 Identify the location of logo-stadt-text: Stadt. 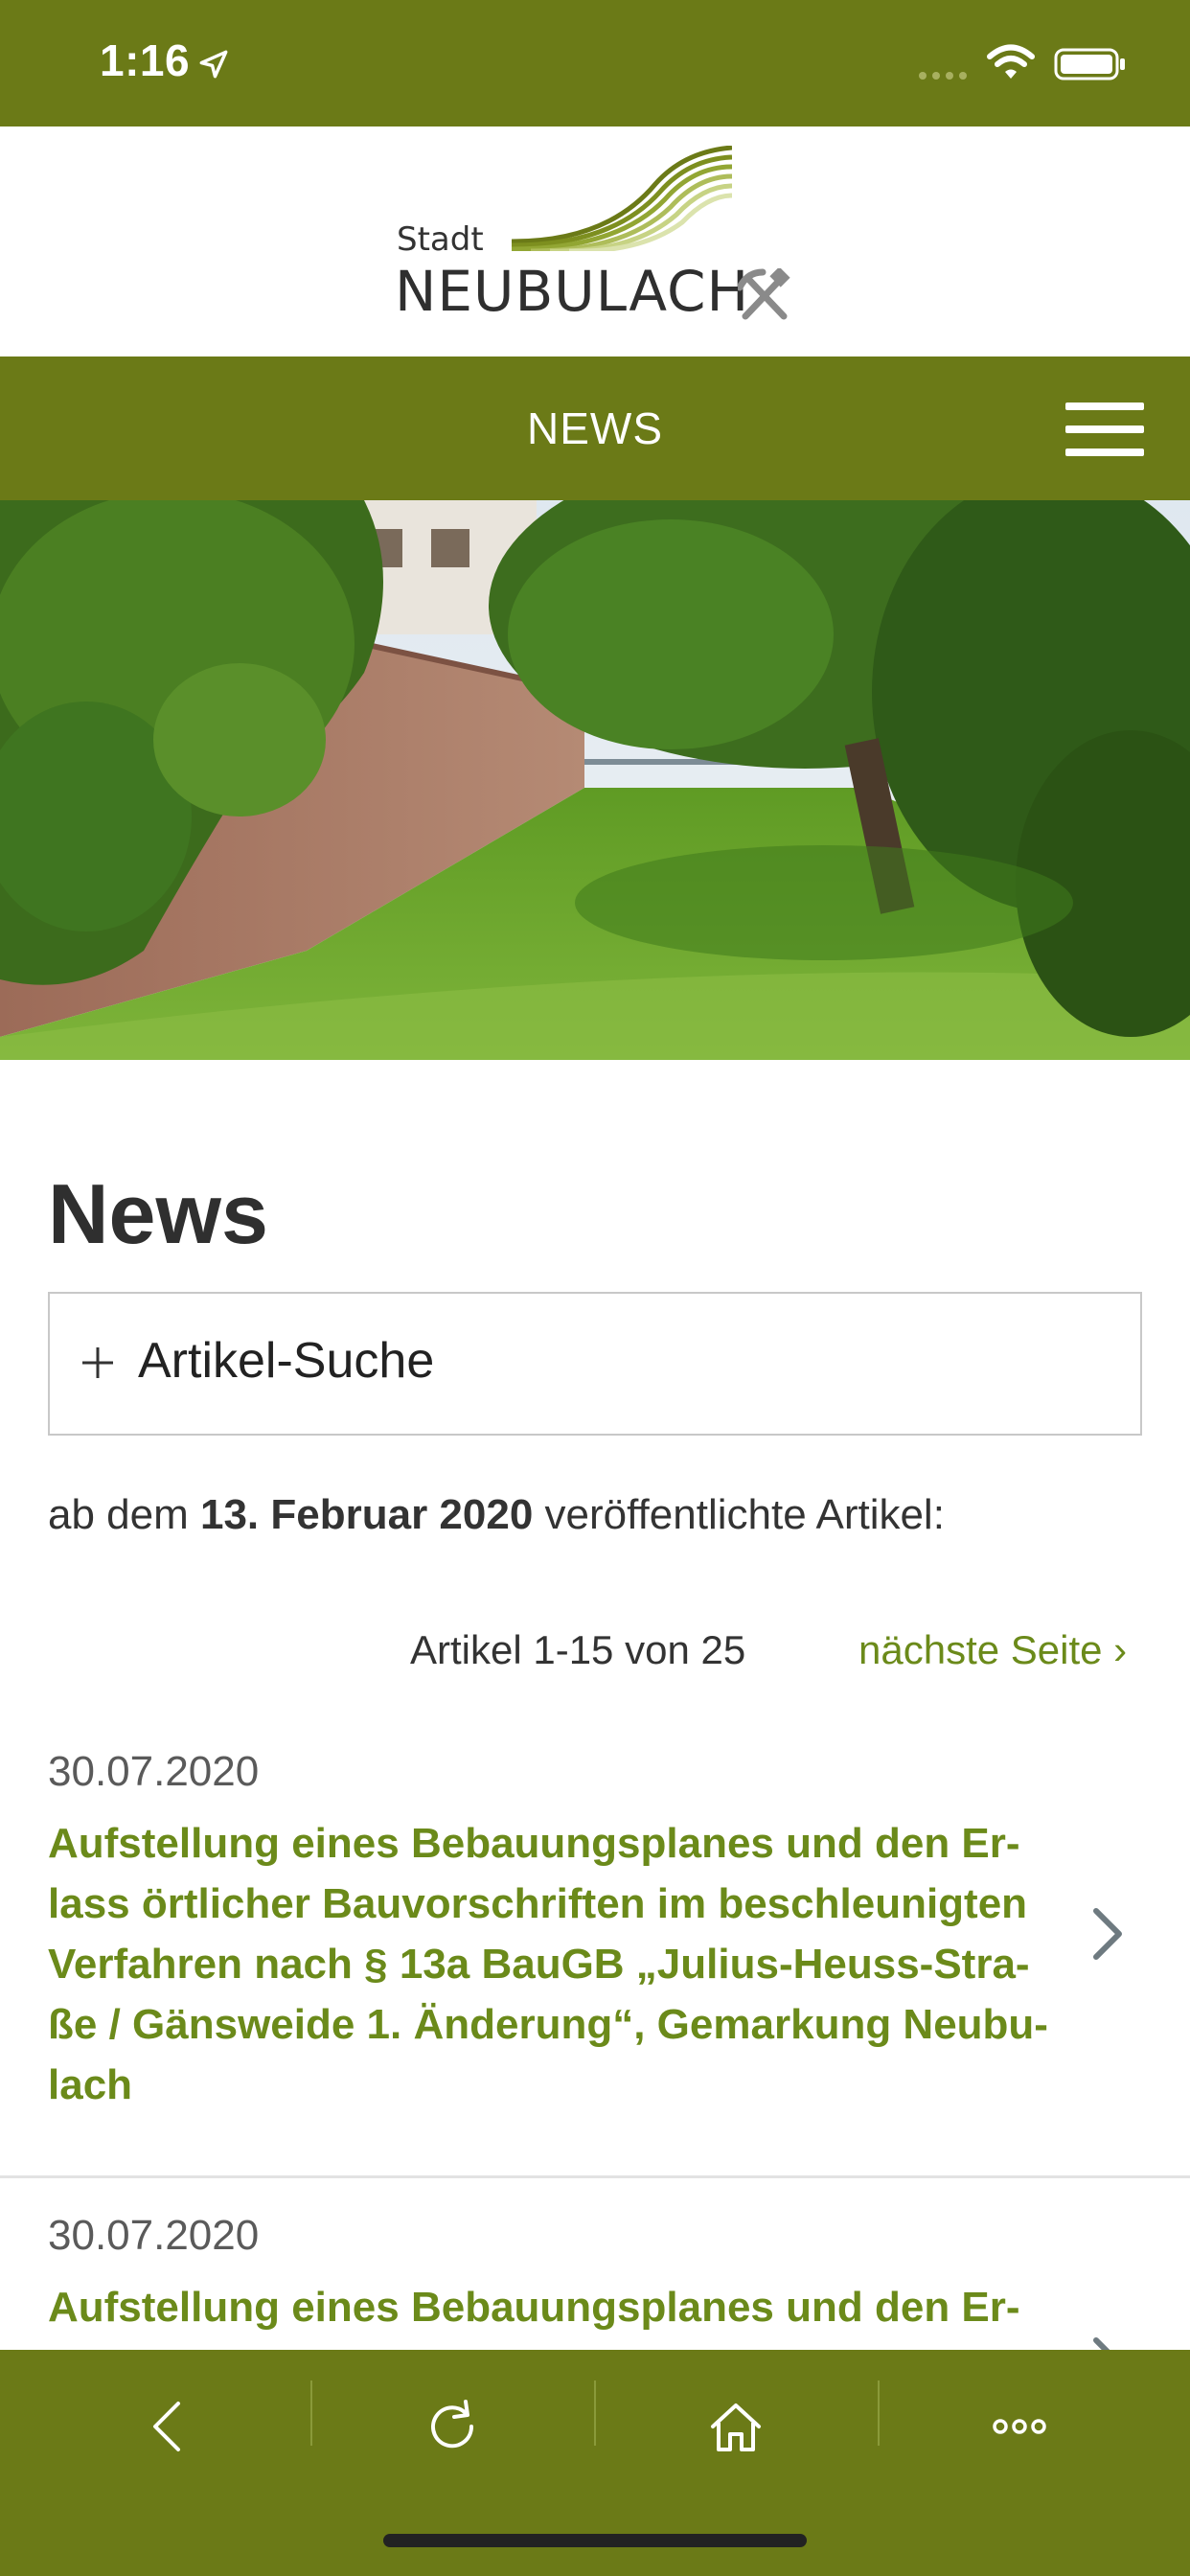
(441, 239).